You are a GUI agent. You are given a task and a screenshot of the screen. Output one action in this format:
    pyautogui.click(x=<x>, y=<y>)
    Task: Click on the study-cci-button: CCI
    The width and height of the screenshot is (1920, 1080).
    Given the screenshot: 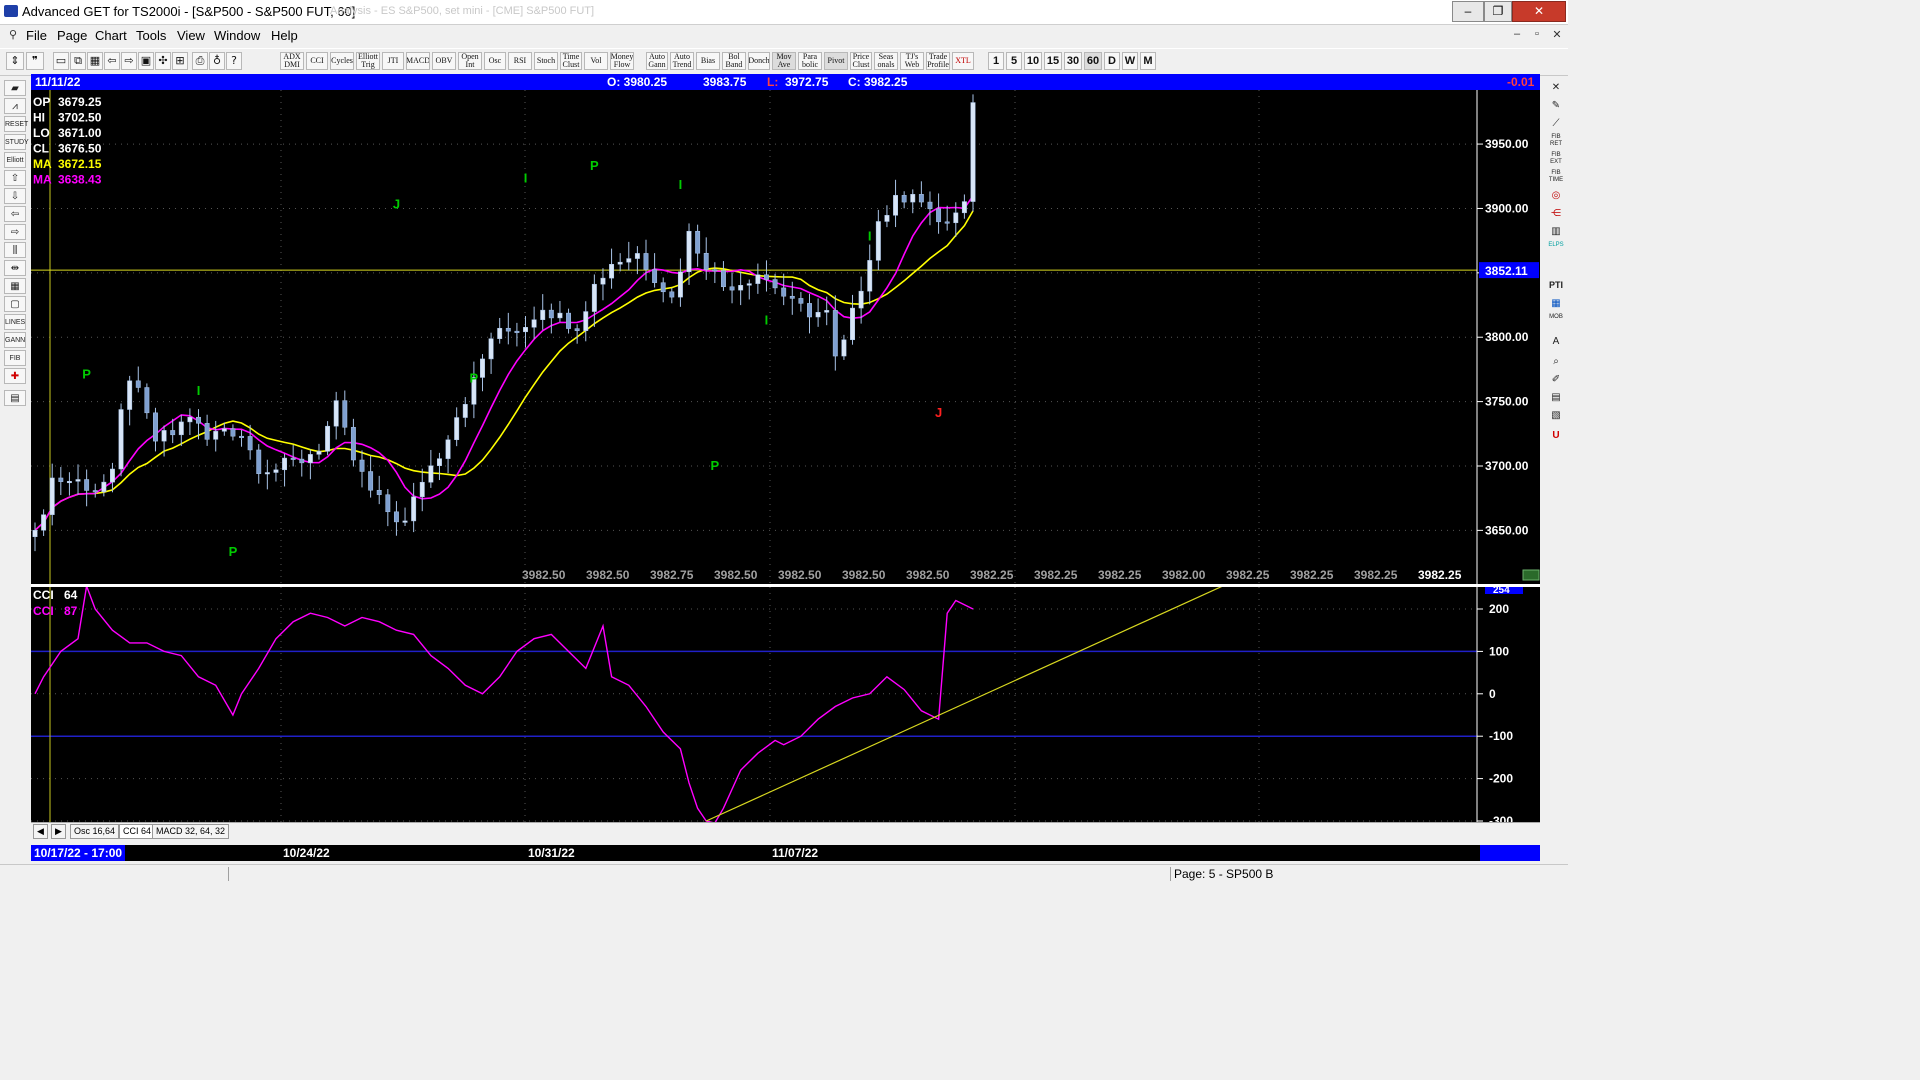 What is the action you would take?
    pyautogui.click(x=317, y=61)
    